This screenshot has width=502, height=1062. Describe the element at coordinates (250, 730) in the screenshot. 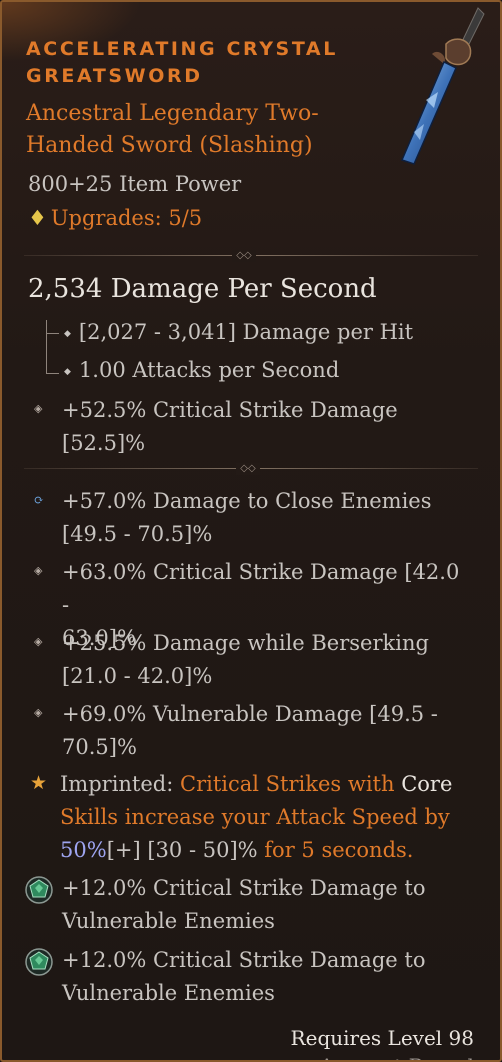

I see `affix-row: +69.0% Vulnerable Damage [49.5 -70.5]%` at that location.